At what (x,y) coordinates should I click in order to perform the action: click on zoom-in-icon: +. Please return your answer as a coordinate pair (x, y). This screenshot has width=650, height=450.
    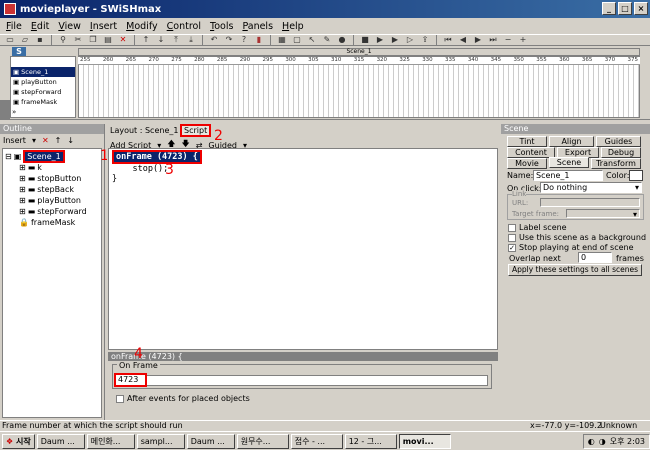
    Looking at the image, I should click on (523, 40).